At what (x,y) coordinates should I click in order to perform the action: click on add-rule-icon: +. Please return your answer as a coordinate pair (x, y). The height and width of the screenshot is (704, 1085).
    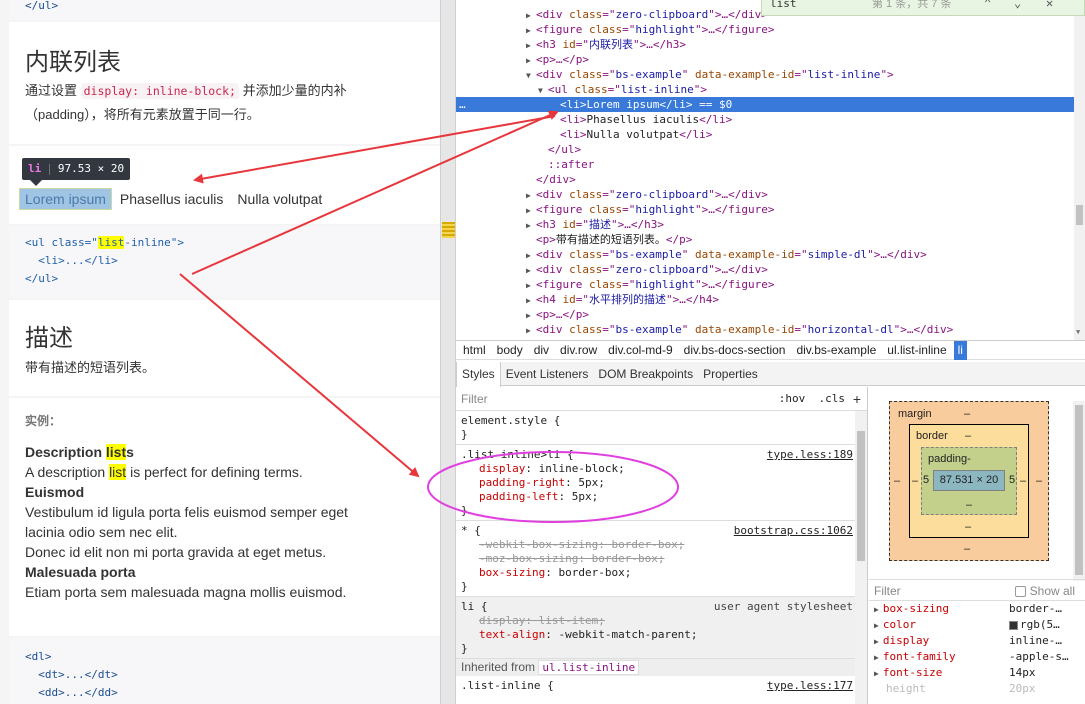
    Looking at the image, I should click on (857, 399).